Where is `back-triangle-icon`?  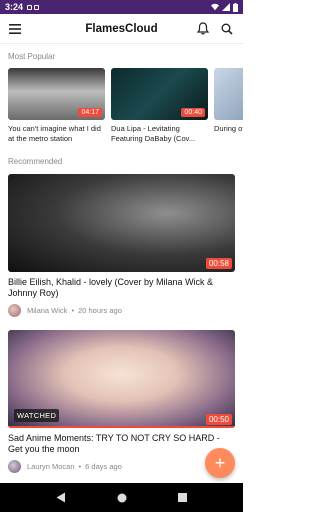 back-triangle-icon is located at coordinates (60, 497).